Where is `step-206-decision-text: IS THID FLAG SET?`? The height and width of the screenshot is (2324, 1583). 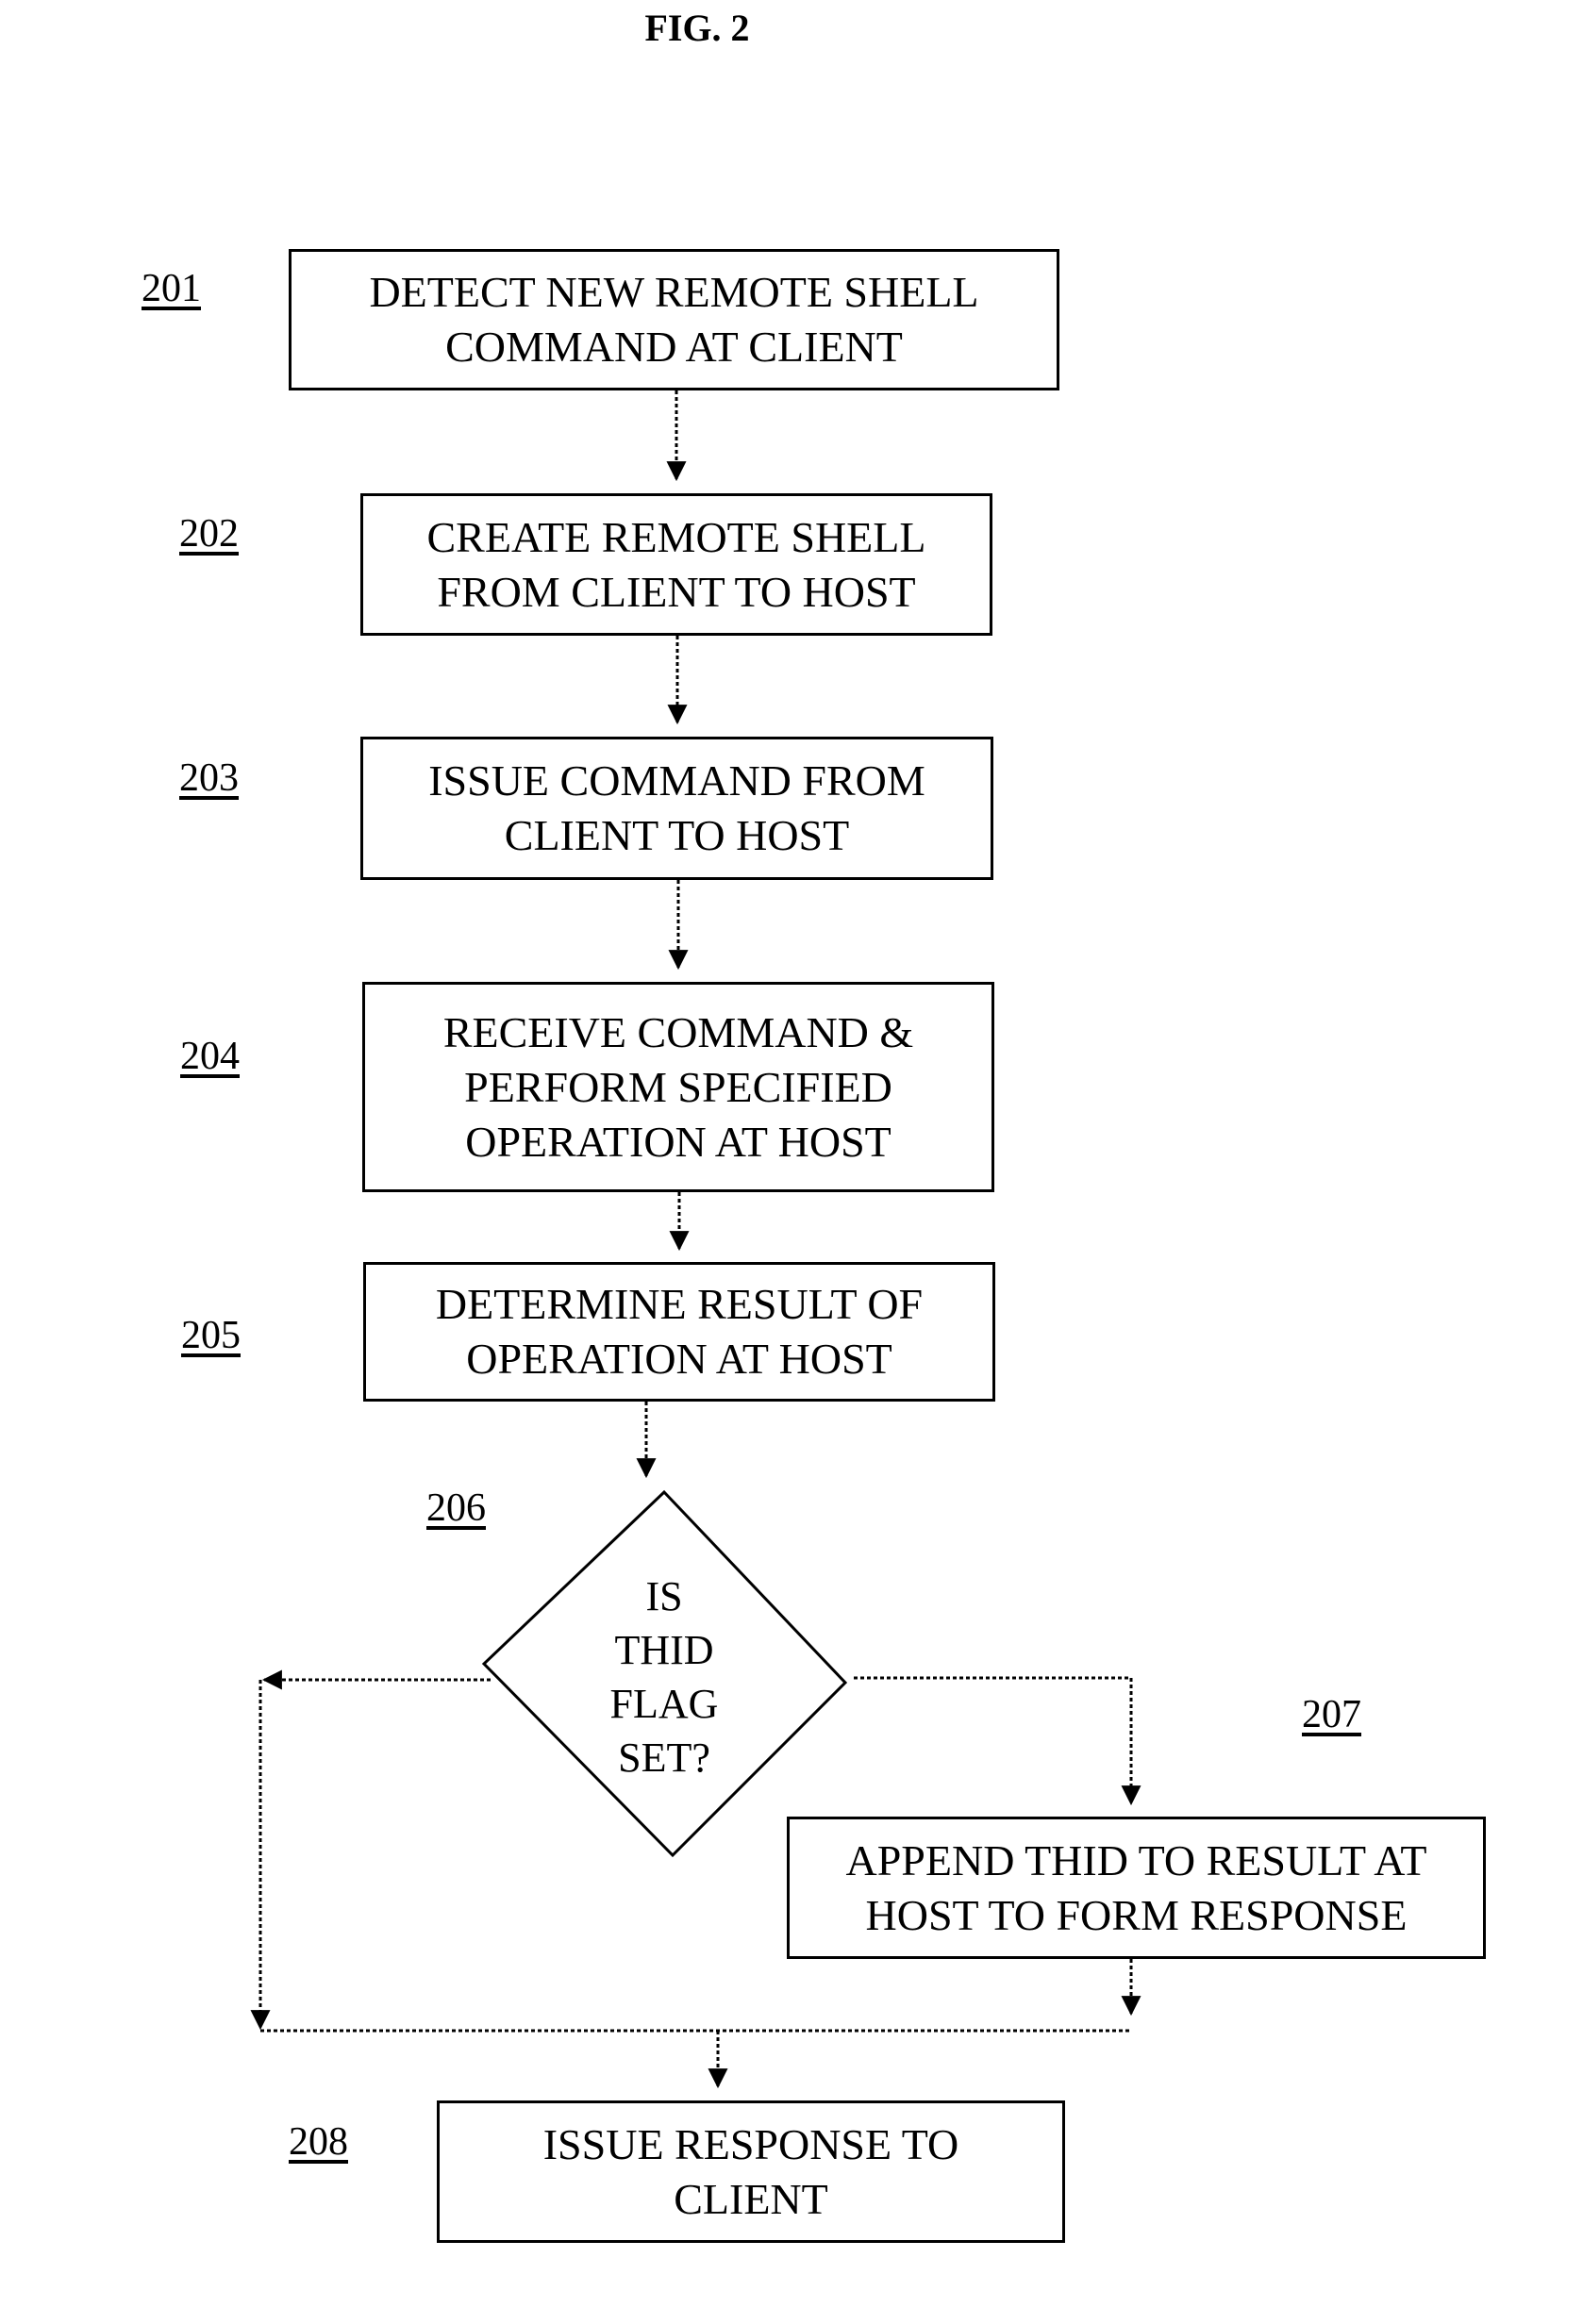
step-206-decision-text: IS THID FLAG SET? is located at coordinates (664, 1677).